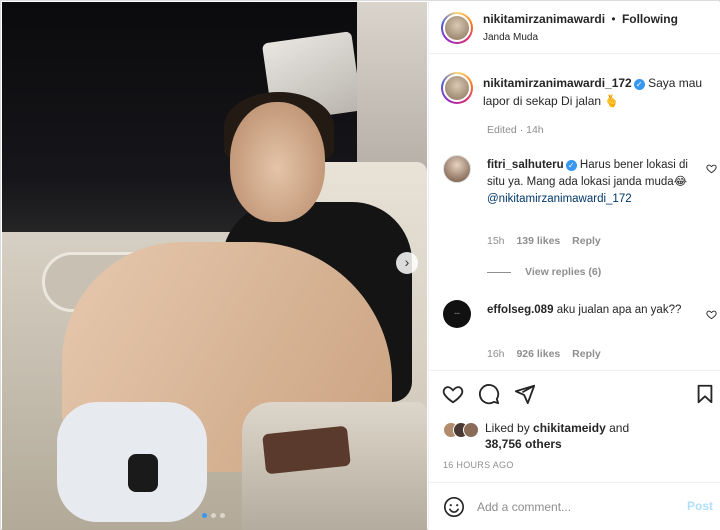 This screenshot has width=720, height=530. I want to click on view-replies-button: View replies (6), so click(544, 272).